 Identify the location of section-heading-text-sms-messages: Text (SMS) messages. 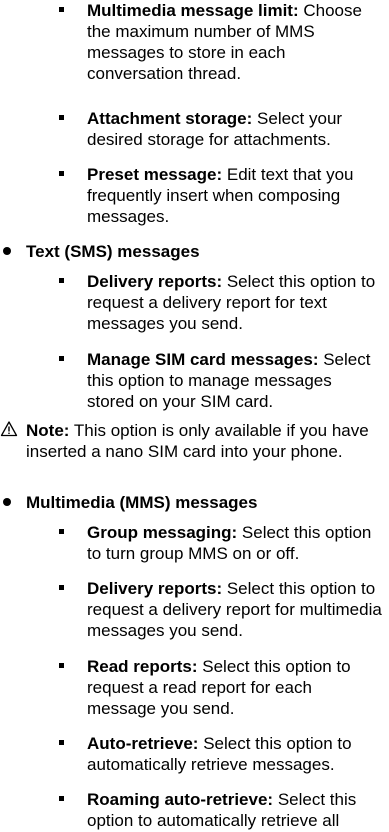
(194, 251).